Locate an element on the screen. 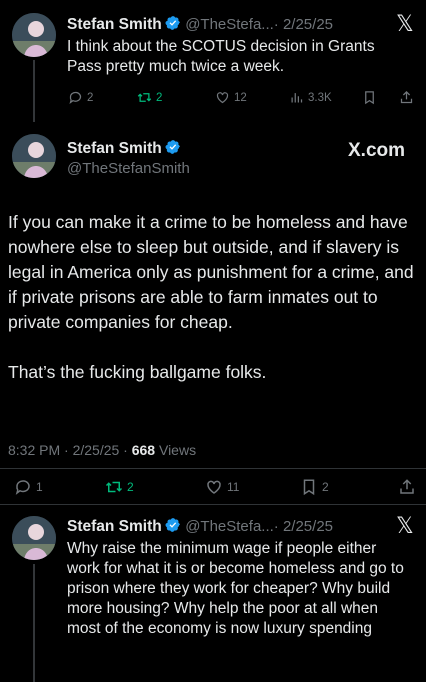  views-count: 3.3K is located at coordinates (320, 97).